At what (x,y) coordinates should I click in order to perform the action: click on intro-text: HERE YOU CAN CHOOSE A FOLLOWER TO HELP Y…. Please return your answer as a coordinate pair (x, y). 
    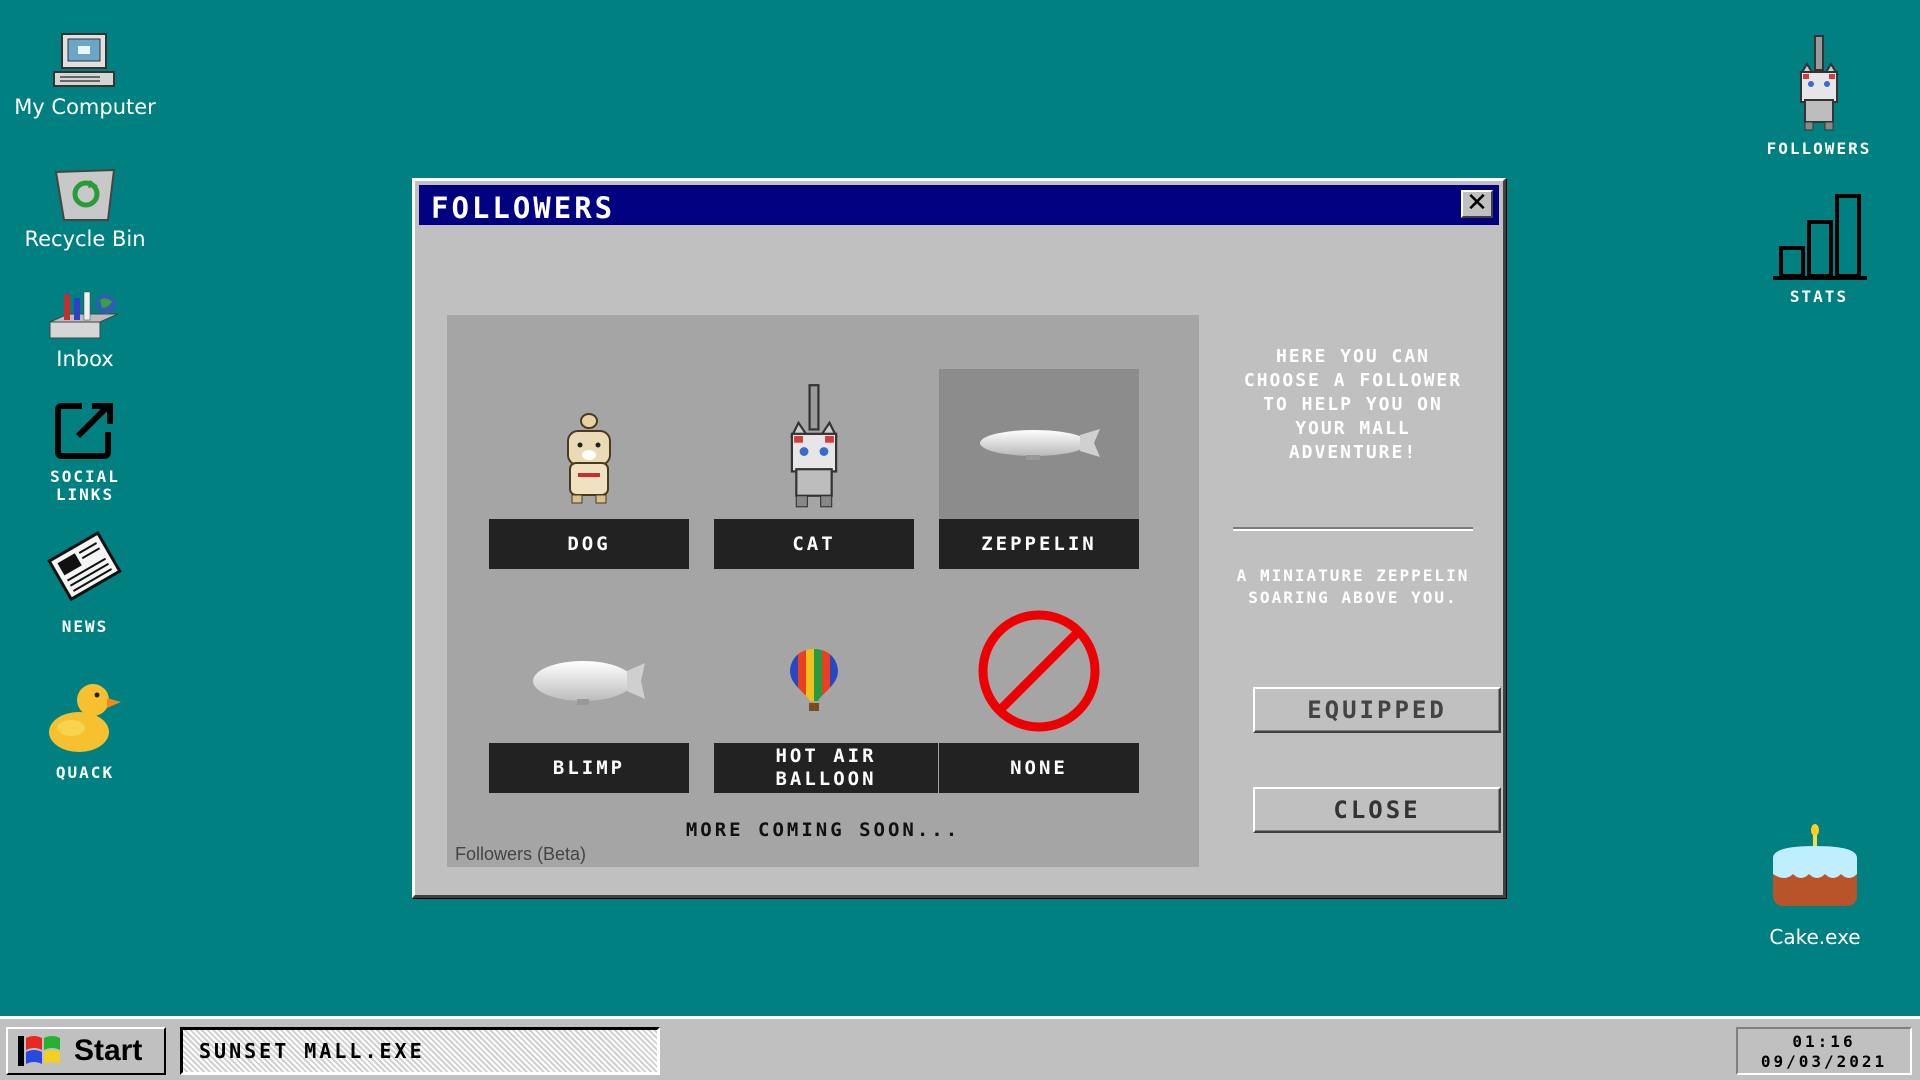
    Looking at the image, I should click on (1353, 404).